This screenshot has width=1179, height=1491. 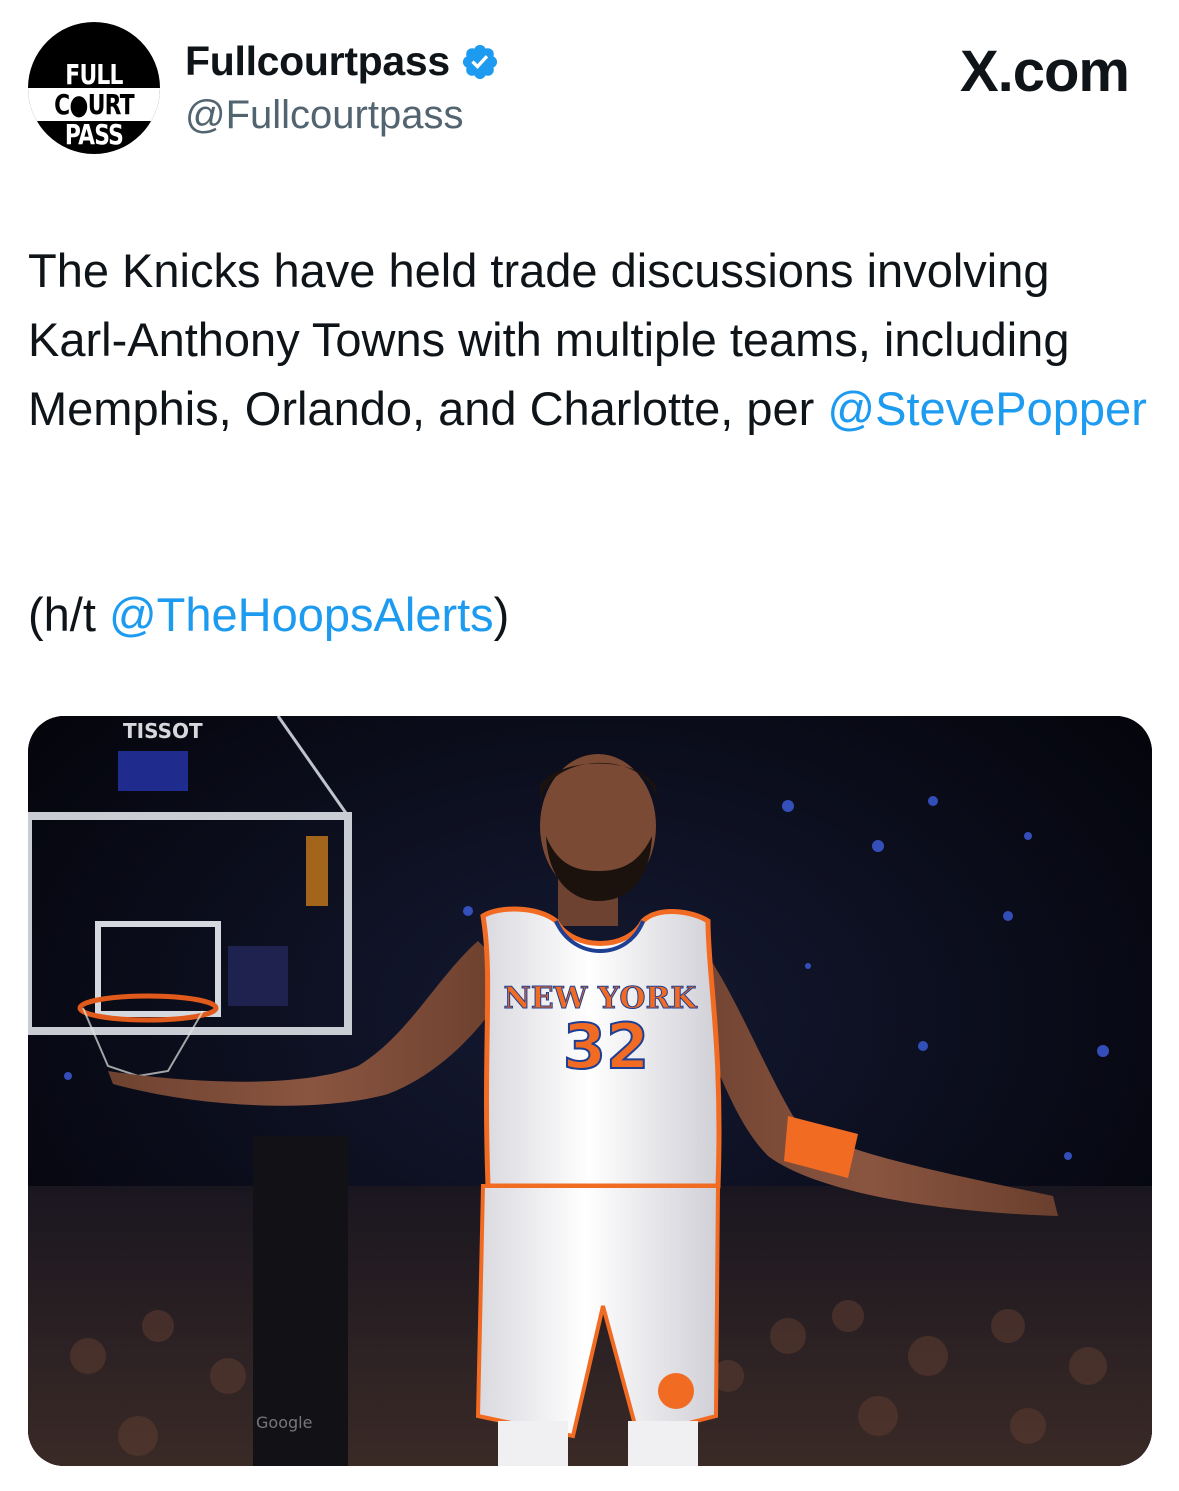 I want to click on court-sign-google: Google, so click(x=284, y=1422).